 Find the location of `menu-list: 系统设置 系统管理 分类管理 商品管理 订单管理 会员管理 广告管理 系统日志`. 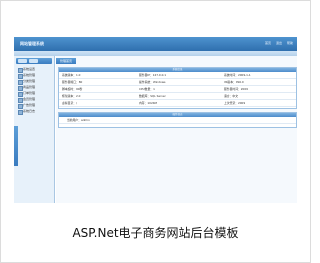

menu-list: 系统设置 系统管理 分类管理 商品管理 订单管理 会员管理 广告管理 系统日志 is located at coordinates (35, 90).